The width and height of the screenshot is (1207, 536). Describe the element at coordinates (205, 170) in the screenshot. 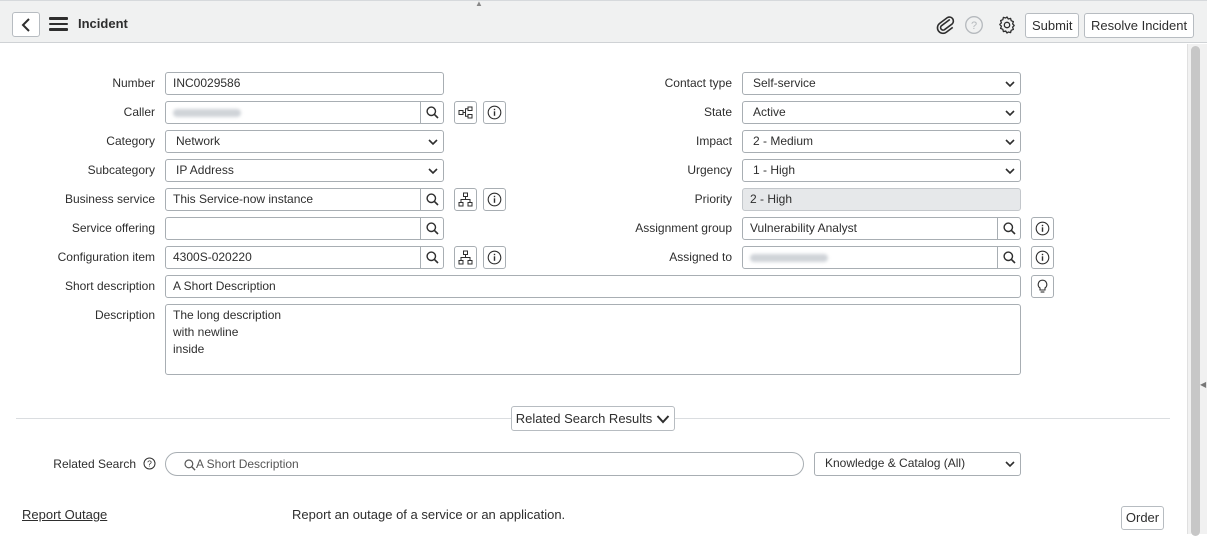

I see `subcategory-value: IP Address` at that location.